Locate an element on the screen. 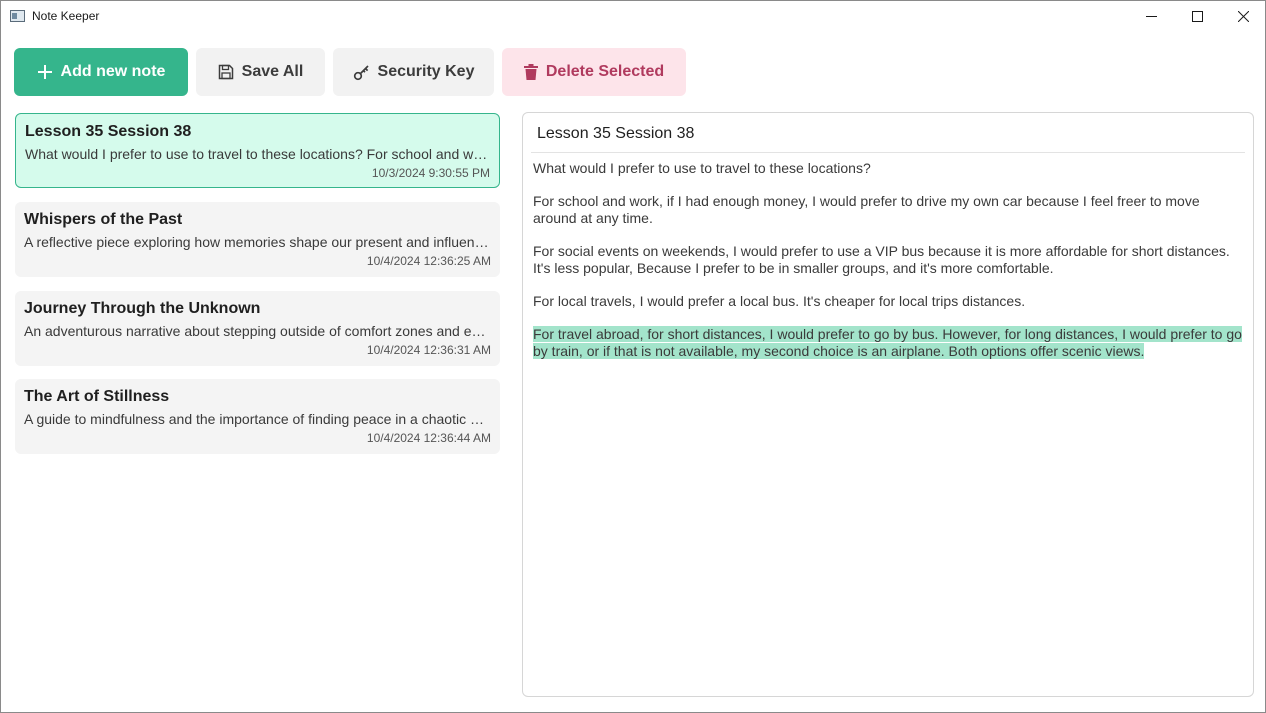 This screenshot has height=713, width=1266. note-date: 10/3/2024 9:30:55 PM is located at coordinates (430, 173).